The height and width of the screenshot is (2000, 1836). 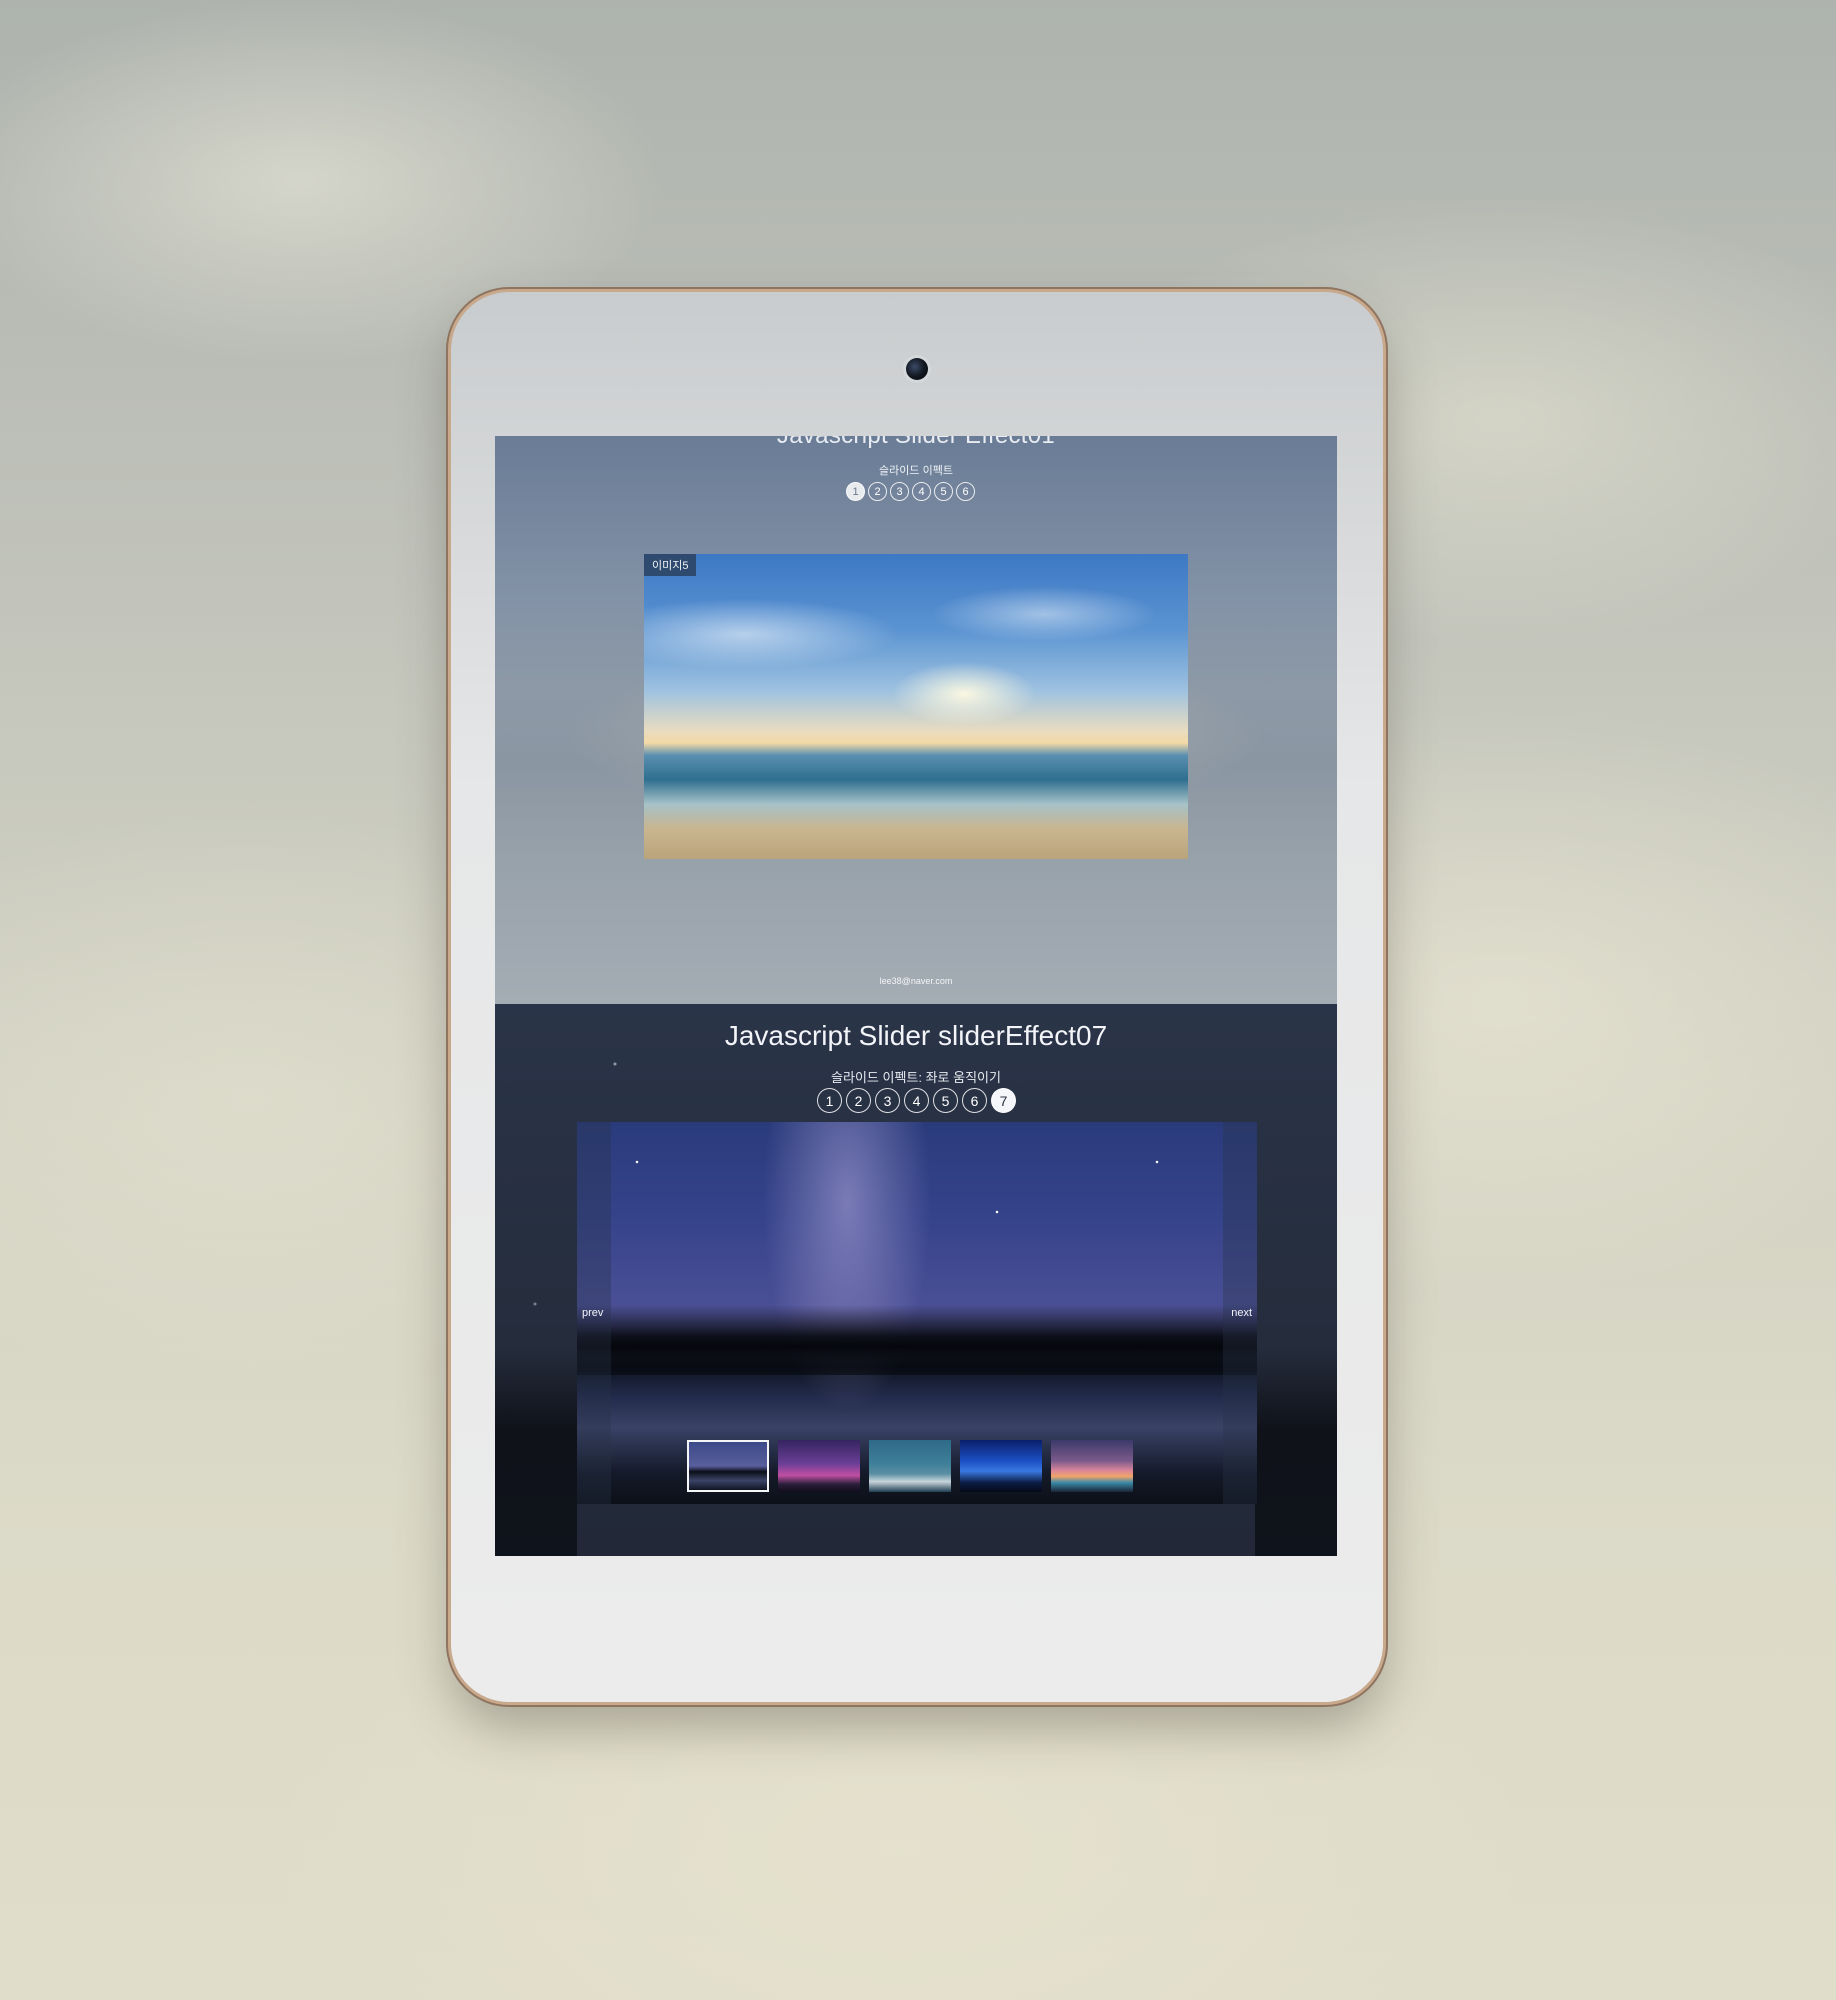 What do you see at coordinates (916, 471) in the screenshot?
I see `section1-subtitle: 슬라이드 이펙트` at bounding box center [916, 471].